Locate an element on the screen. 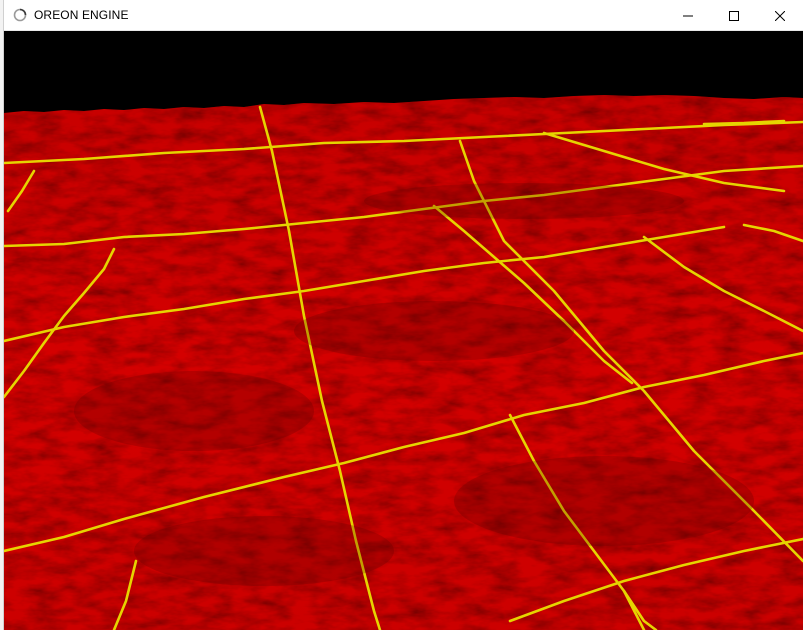 This screenshot has height=630, width=803. maximize-icon is located at coordinates (734, 15).